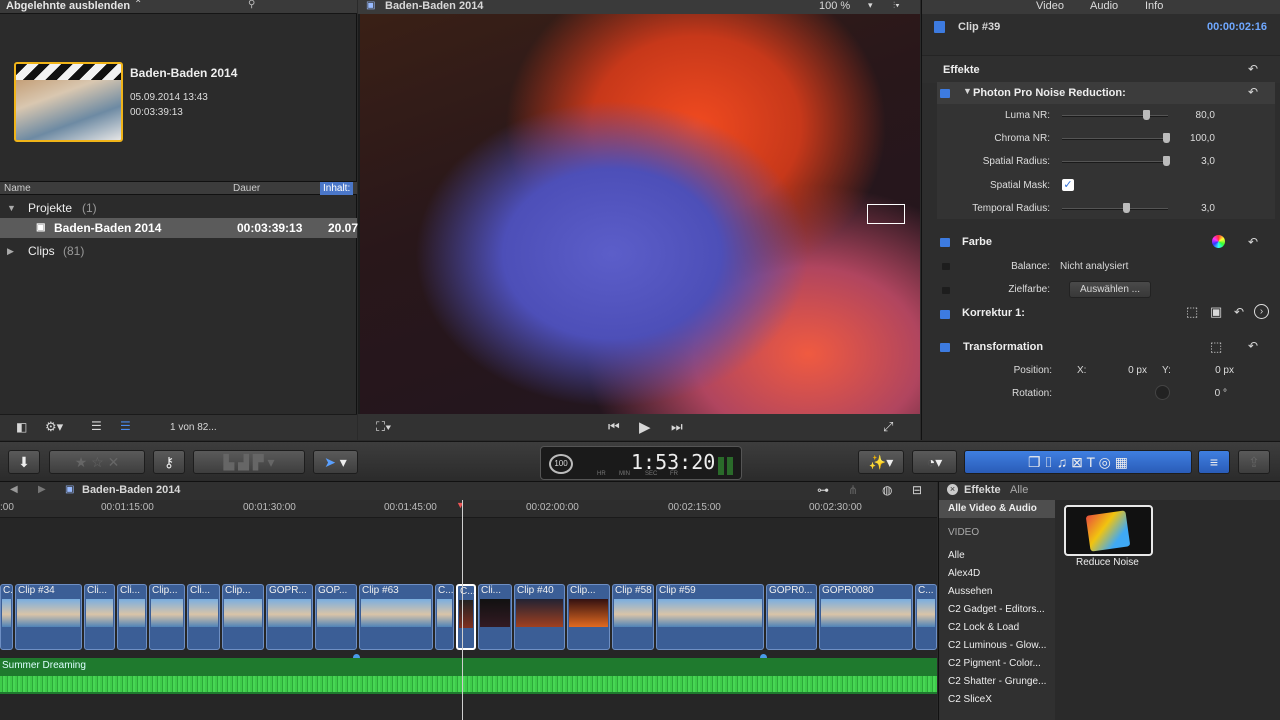 This screenshot has width=1280, height=720. Describe the element at coordinates (1216, 312) in the screenshot. I see `shape-mask-icon: ▣` at that location.